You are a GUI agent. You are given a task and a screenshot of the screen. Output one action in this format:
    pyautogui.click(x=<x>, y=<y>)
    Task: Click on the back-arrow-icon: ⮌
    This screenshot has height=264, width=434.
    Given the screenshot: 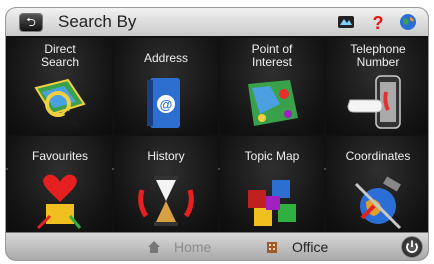 What is the action you would take?
    pyautogui.click(x=31, y=22)
    